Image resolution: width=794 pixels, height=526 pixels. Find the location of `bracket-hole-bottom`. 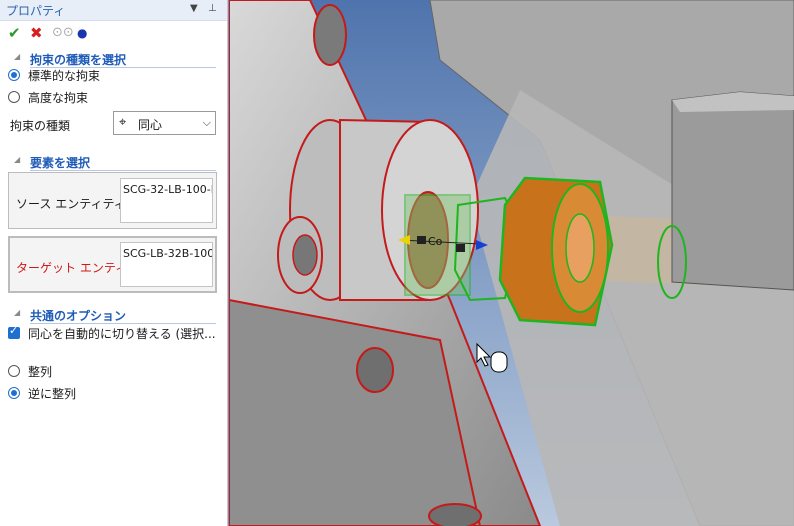

bracket-hole-bottom is located at coordinates (455, 514).